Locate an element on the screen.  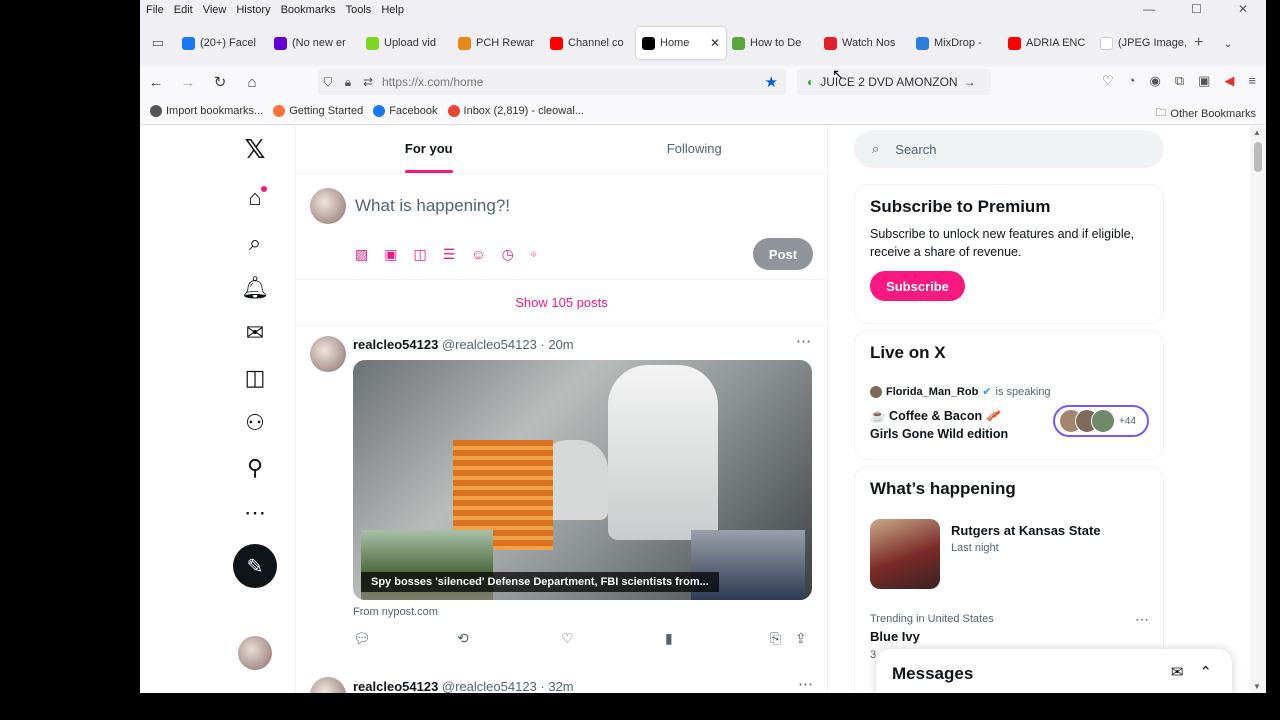
browser-tab: ADRIA ENC is located at coordinates (1048, 43).